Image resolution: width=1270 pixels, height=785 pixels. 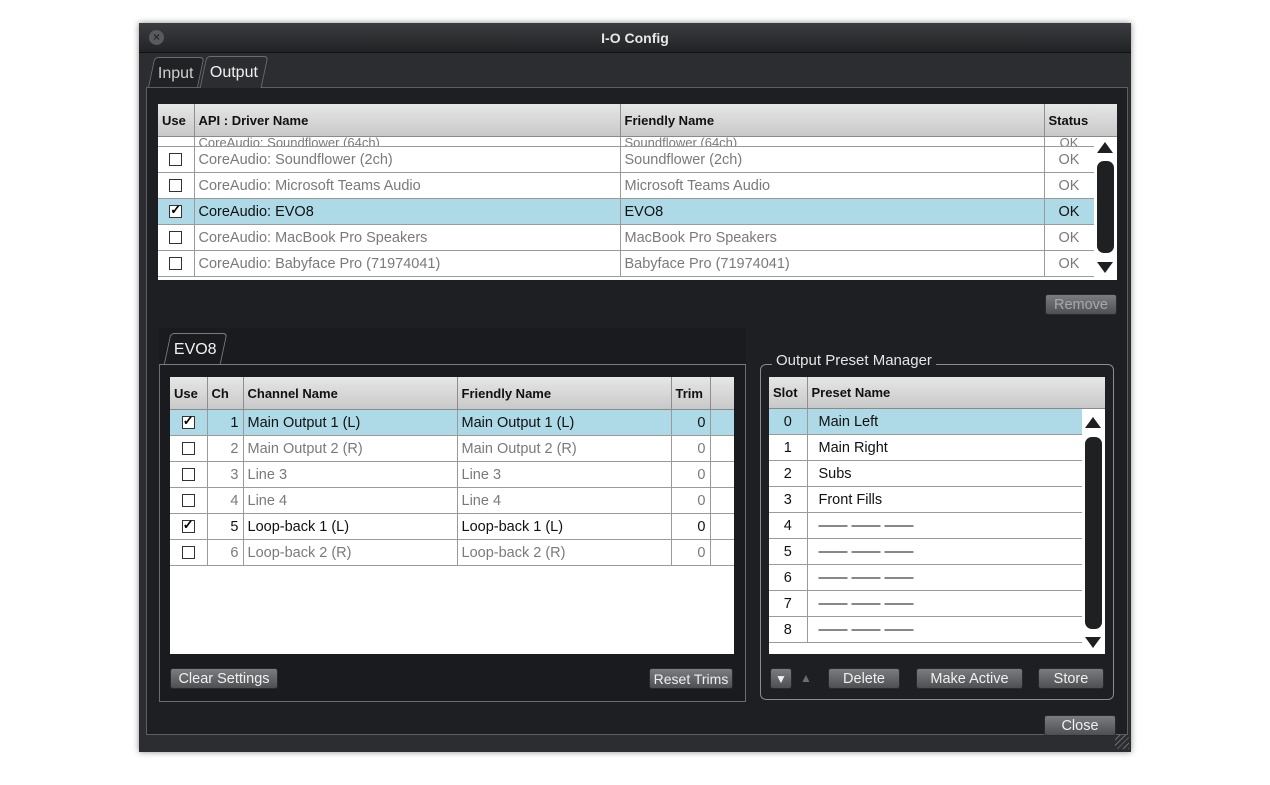 I want to click on preset-row: 8 —— —— ——, so click(x=925, y=629).